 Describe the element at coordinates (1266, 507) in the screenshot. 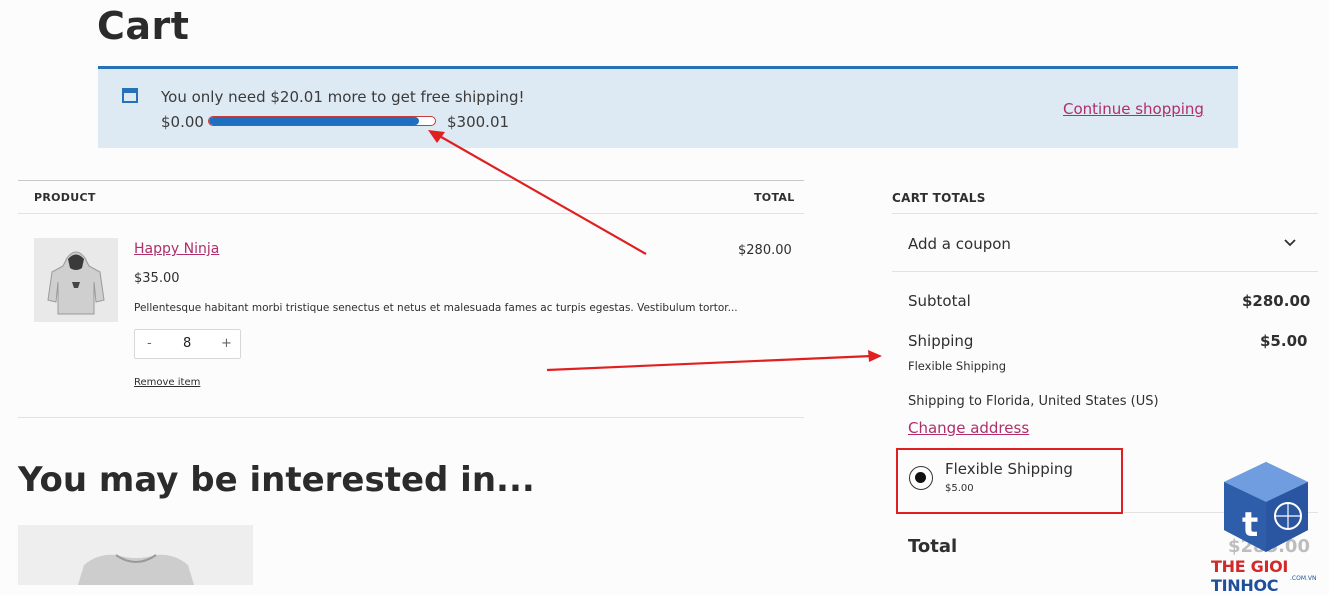

I see `cube-logo-icon: t` at that location.